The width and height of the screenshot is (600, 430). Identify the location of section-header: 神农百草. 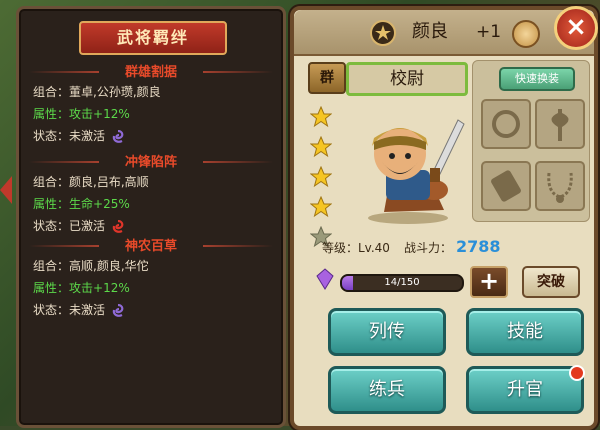
(151, 245).